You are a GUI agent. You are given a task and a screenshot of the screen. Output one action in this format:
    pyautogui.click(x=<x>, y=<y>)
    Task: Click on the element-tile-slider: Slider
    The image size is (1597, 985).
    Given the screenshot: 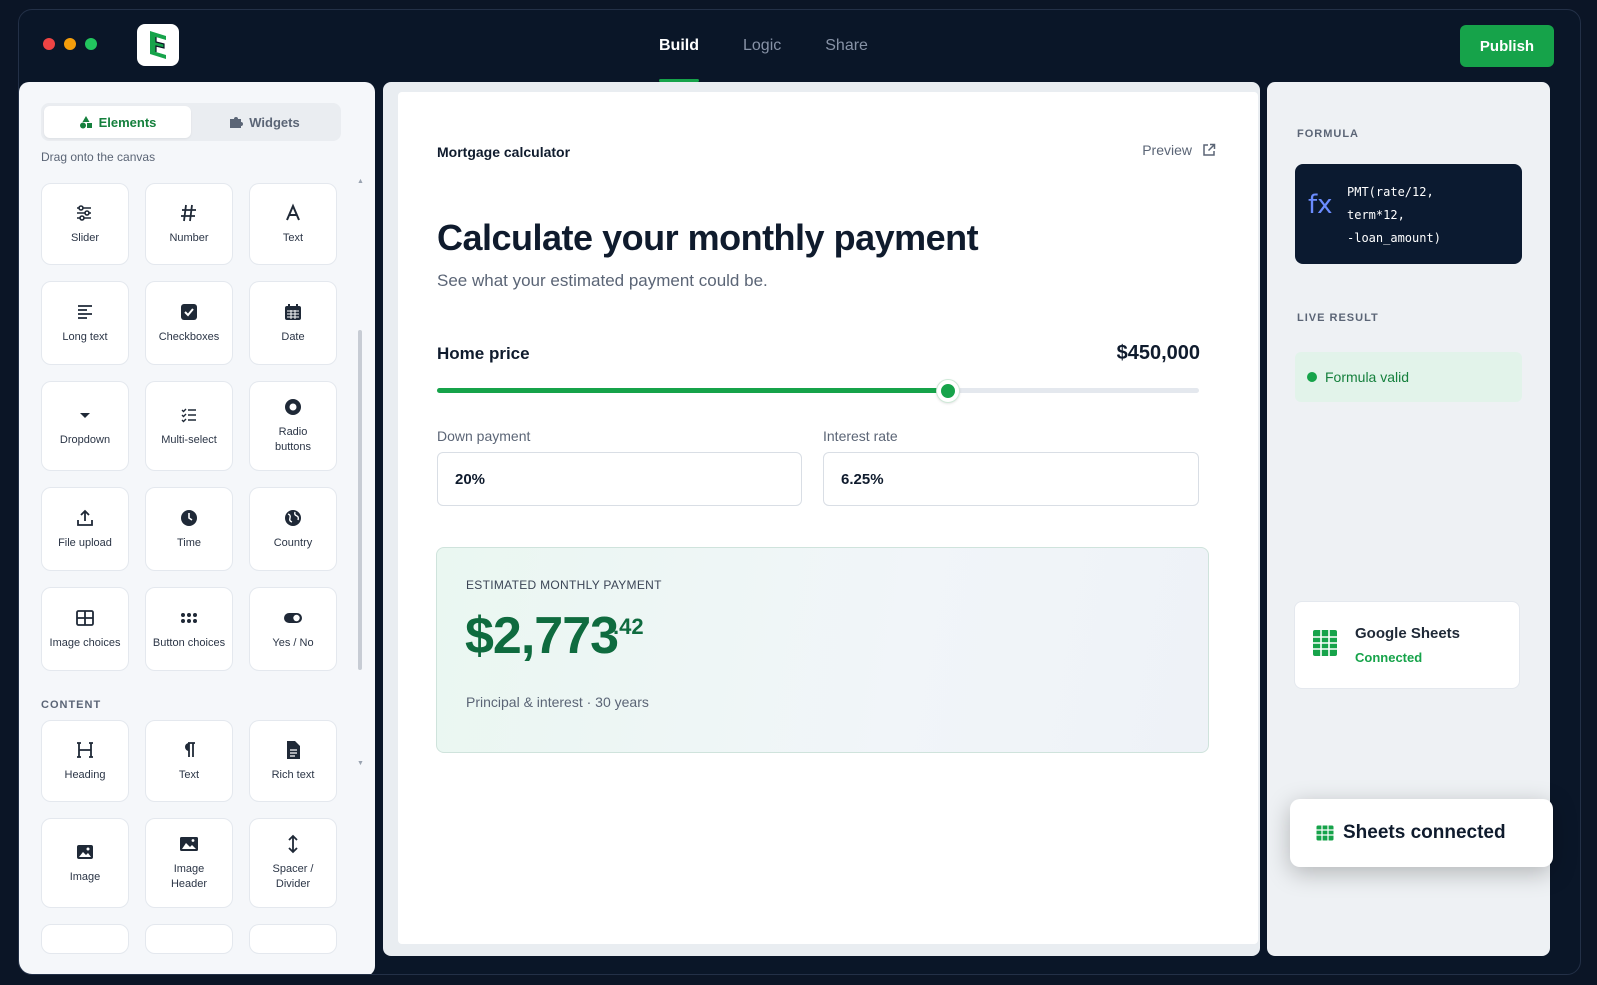 What is the action you would take?
    pyautogui.click(x=85, y=224)
    